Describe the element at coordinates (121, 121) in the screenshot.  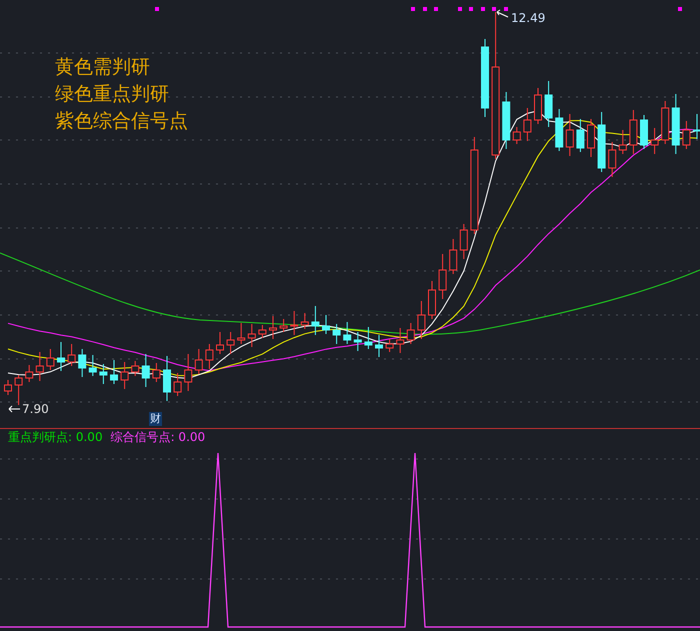
I see `legend-text: 紫色综合信号点` at that location.